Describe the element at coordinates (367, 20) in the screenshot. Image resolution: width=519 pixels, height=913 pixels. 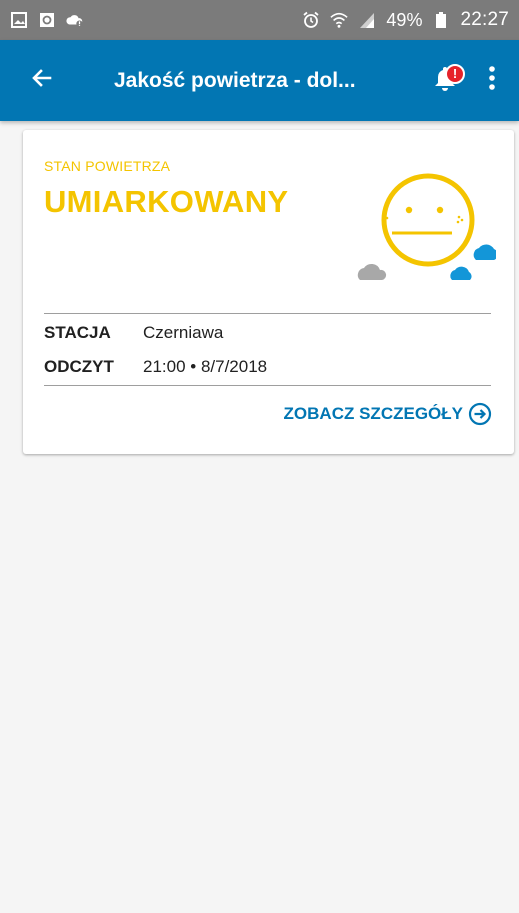
I see `signal-icon` at that location.